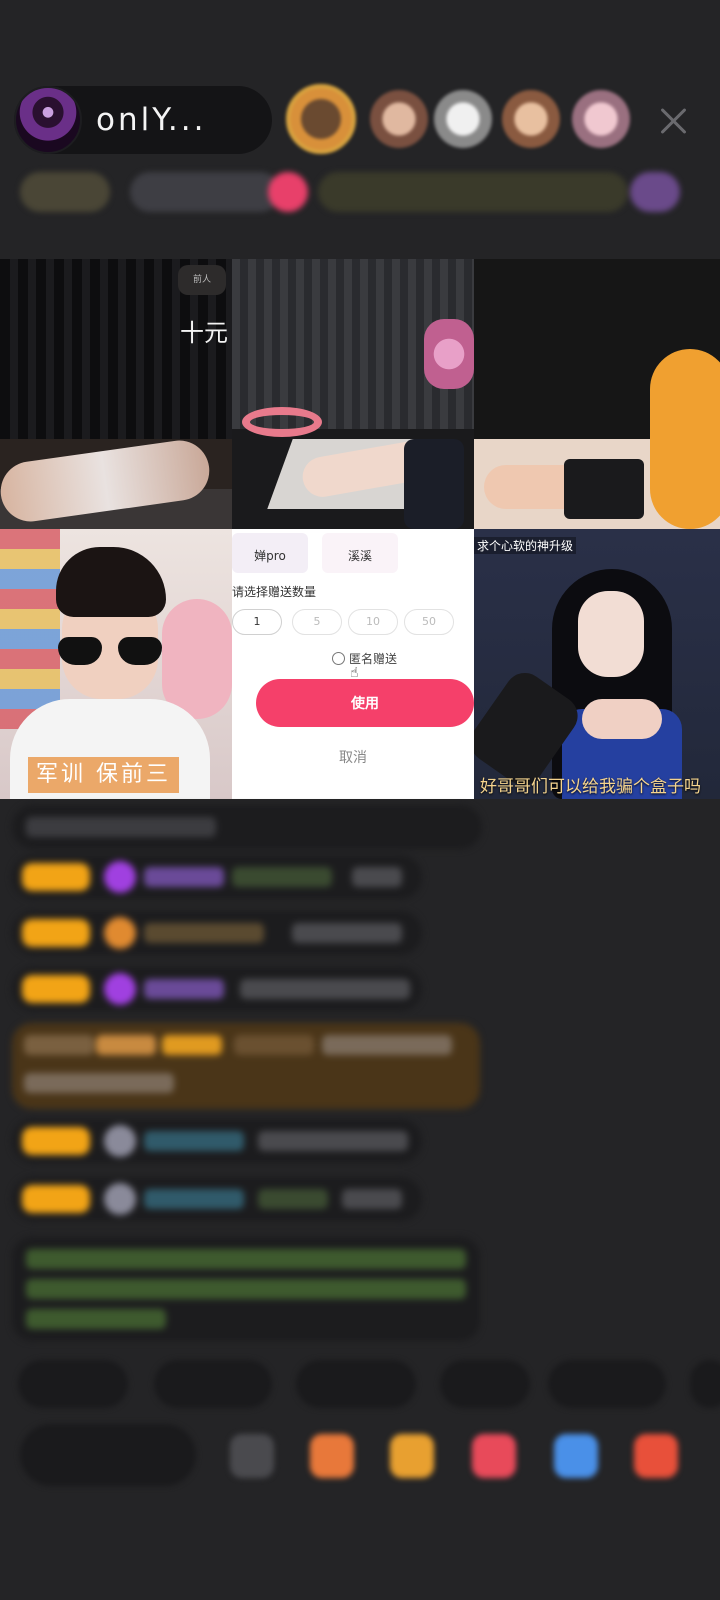 This screenshot has height=1600, width=720. I want to click on chat-system-notice, so click(246, 1289).